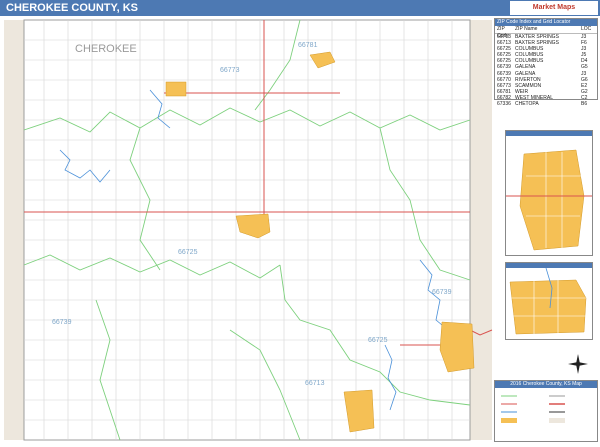 This screenshot has height=447, width=600. Describe the element at coordinates (14, 230) in the screenshot. I see `west-neighbor-area` at that location.